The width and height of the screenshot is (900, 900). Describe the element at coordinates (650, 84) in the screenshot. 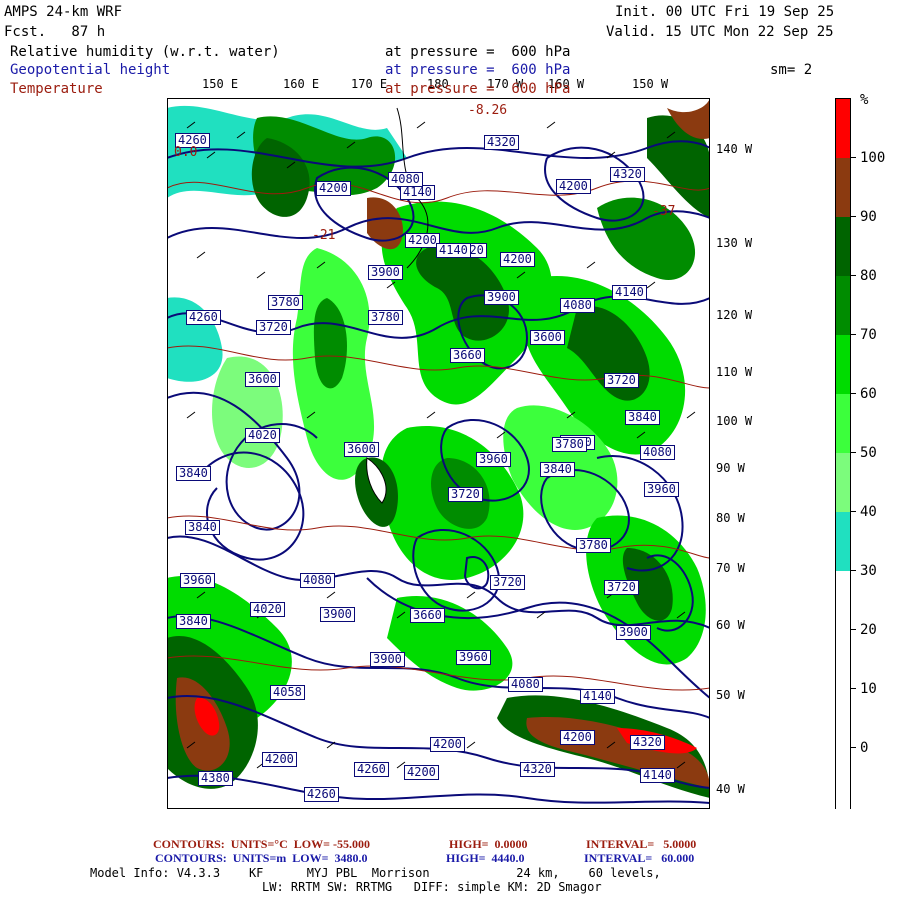

I see `lon-label: 150 W` at that location.